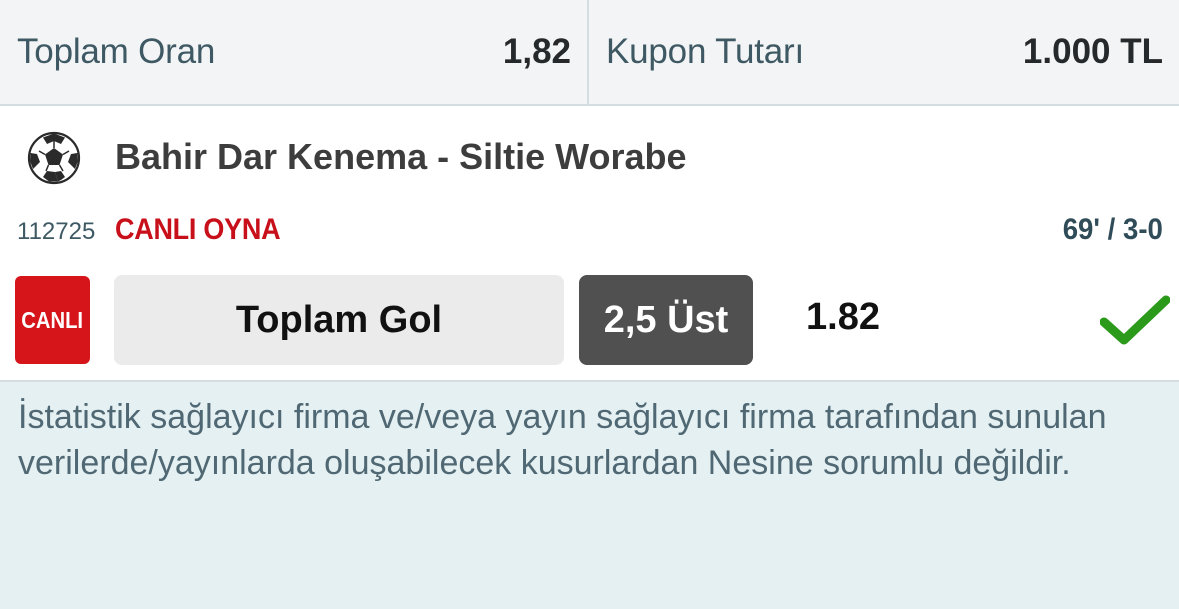 The height and width of the screenshot is (609, 1179). I want to click on total-odds-value: 1,82, so click(536, 51).